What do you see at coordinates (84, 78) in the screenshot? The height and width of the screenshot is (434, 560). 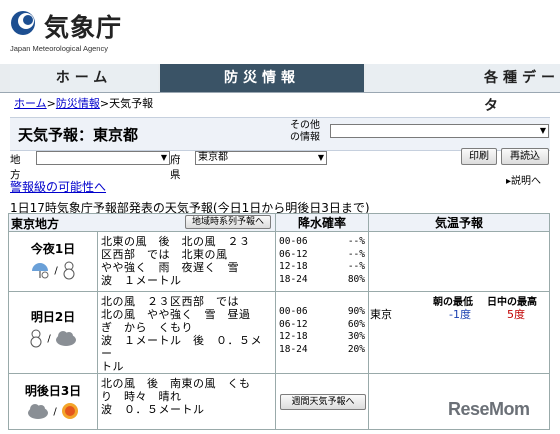 I see `nav-home: ホーム` at bounding box center [84, 78].